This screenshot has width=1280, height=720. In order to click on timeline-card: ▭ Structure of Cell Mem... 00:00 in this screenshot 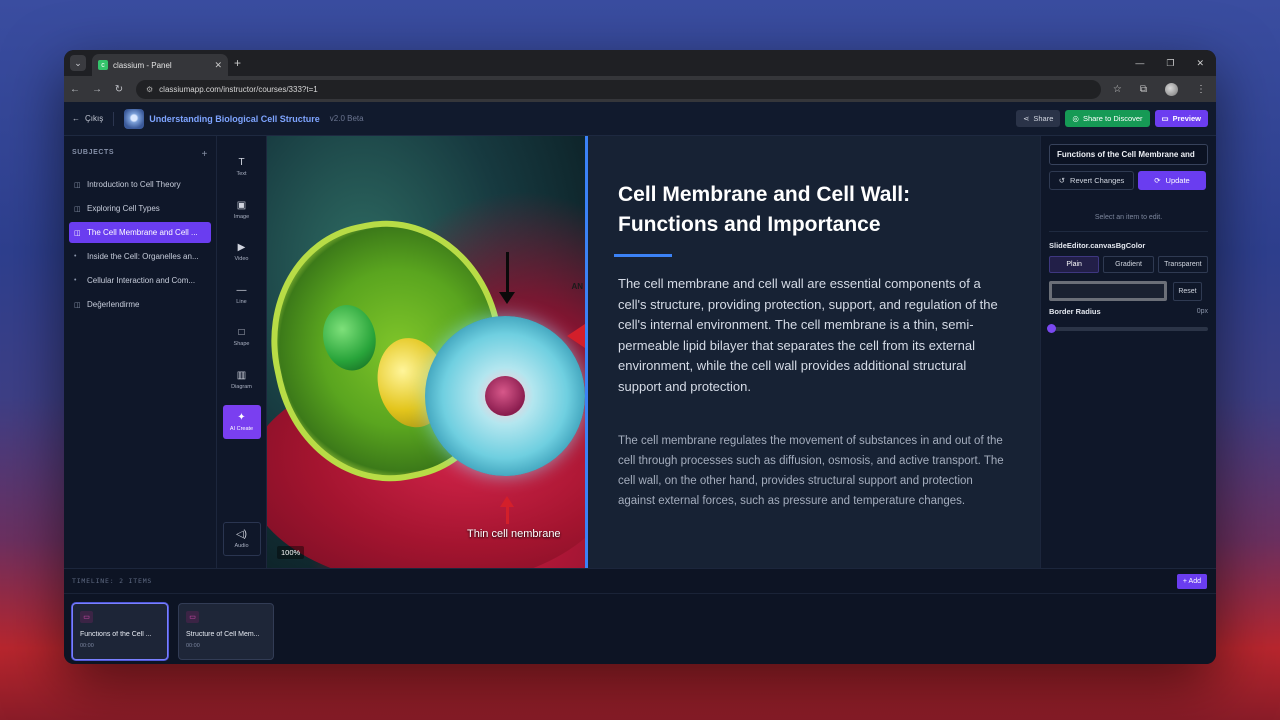, I will do `click(226, 631)`.